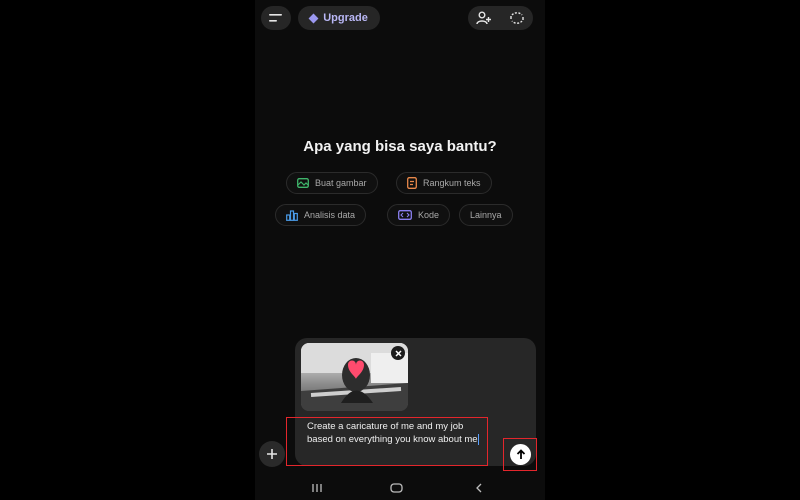  Describe the element at coordinates (405, 215) in the screenshot. I see `code-icon` at that location.